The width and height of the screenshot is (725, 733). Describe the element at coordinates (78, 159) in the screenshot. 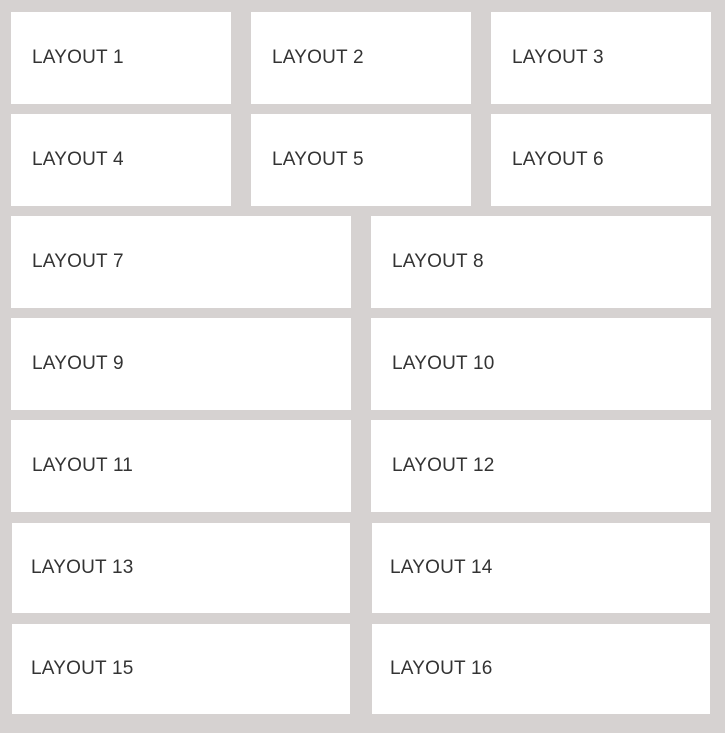

I see `layout-tile-label: LAYOUT 4` at that location.